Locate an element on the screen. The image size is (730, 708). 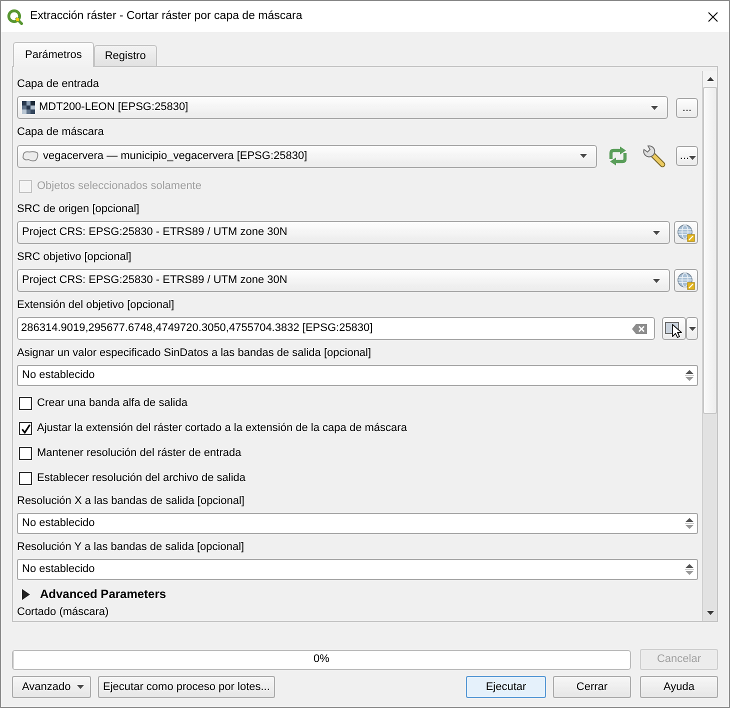
scrollbar is located at coordinates (709, 346).